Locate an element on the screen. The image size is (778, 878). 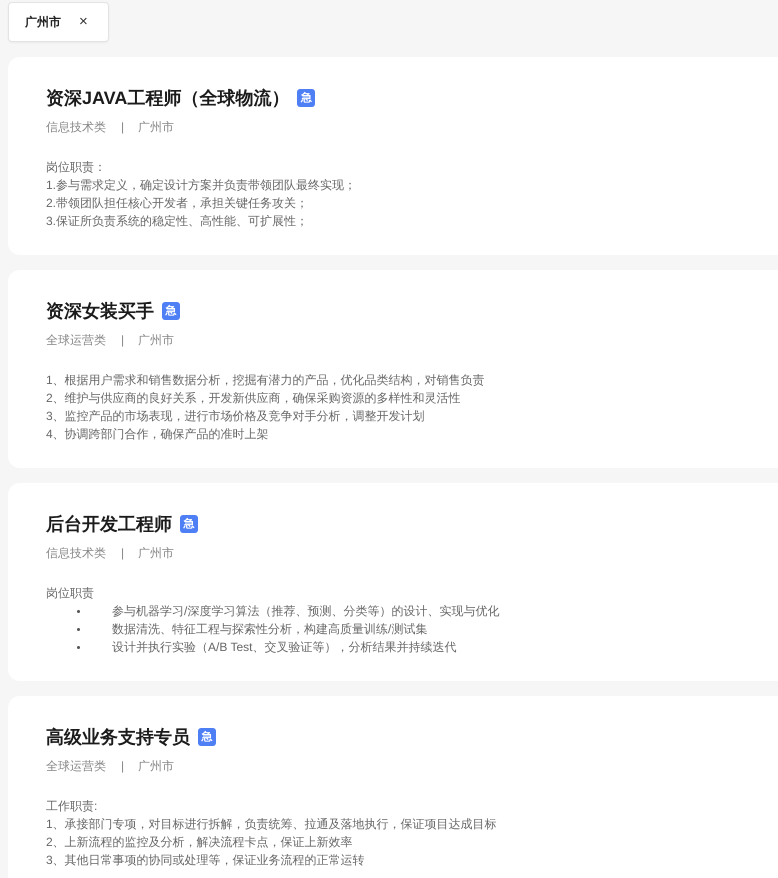
duty-item: 参与机器学习/深度学习算法（推荐、预测、分类等）的设计、实现与优化 is located at coordinates (306, 611).